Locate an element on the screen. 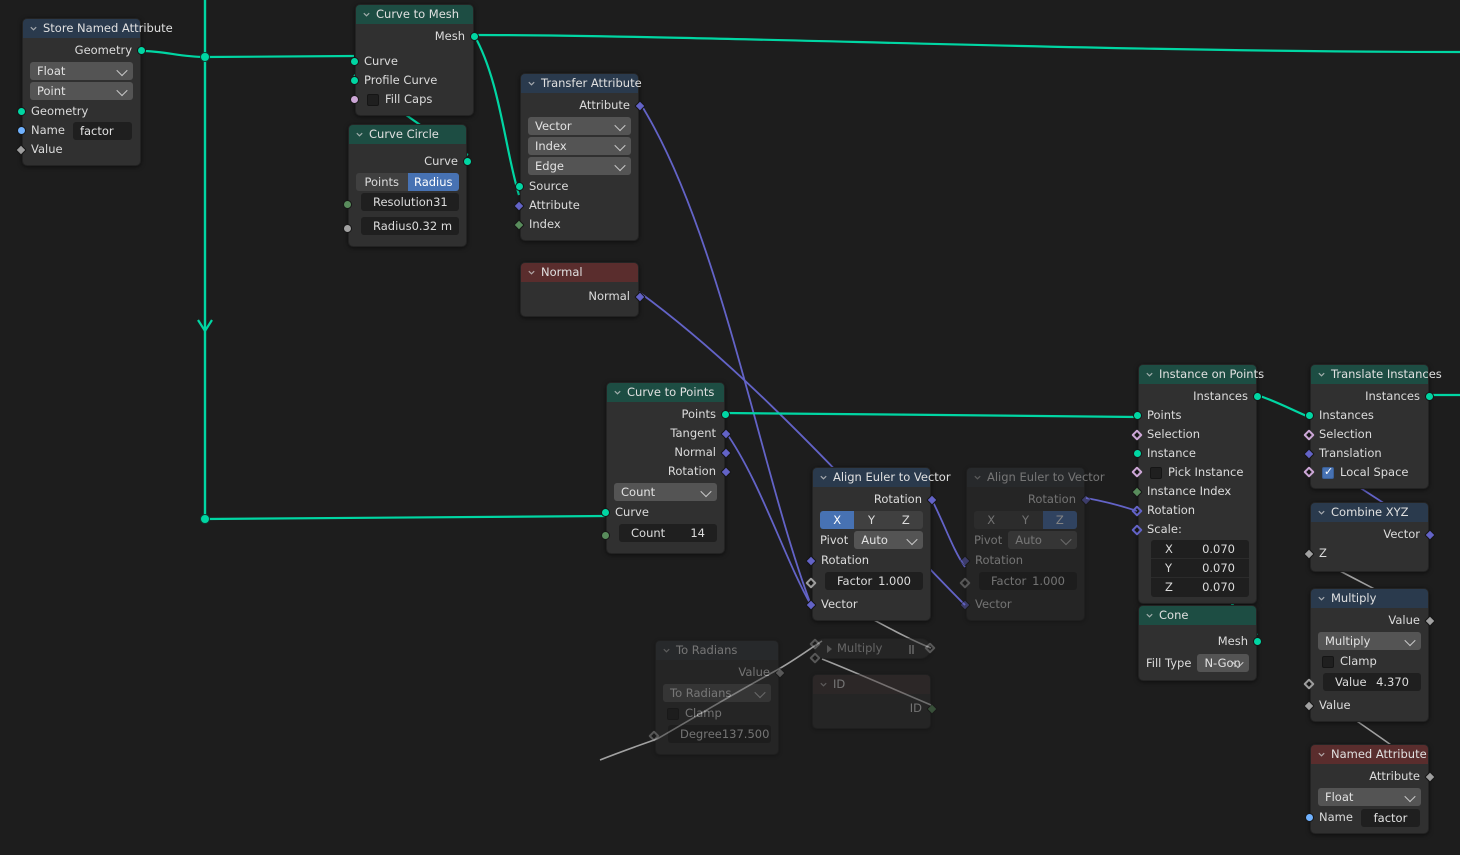 The height and width of the screenshot is (855, 1460). socket-local-space-input is located at coordinates (1309, 472).